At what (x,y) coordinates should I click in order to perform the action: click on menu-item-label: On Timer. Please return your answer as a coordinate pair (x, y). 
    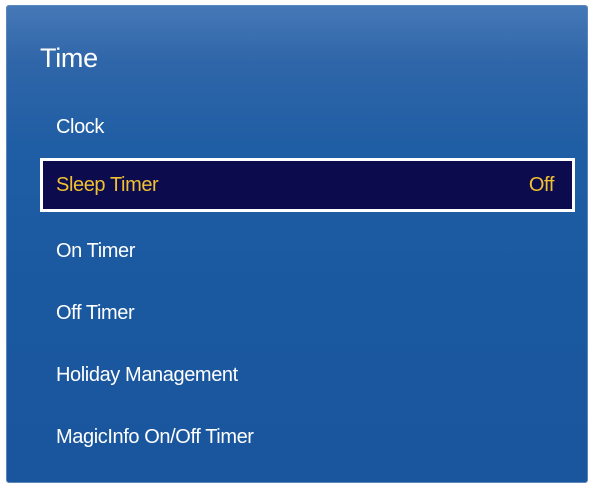
    Looking at the image, I should click on (96, 251).